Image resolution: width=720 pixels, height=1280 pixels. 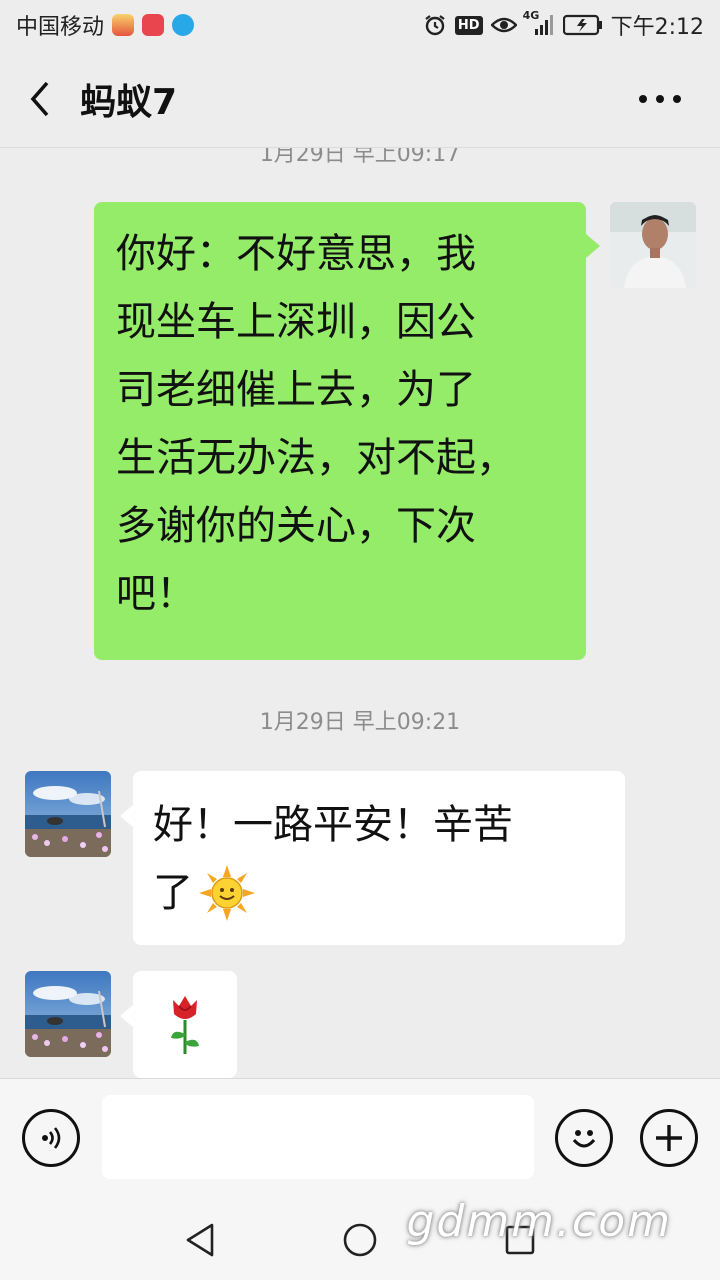 I want to click on chat-title: 蚂蚁7, so click(x=129, y=102).